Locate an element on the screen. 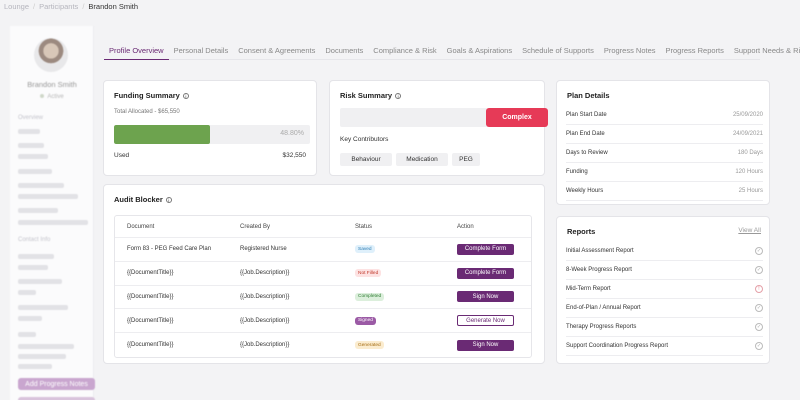 This screenshot has height=400, width=800. tab-documents: Documents is located at coordinates (344, 50).